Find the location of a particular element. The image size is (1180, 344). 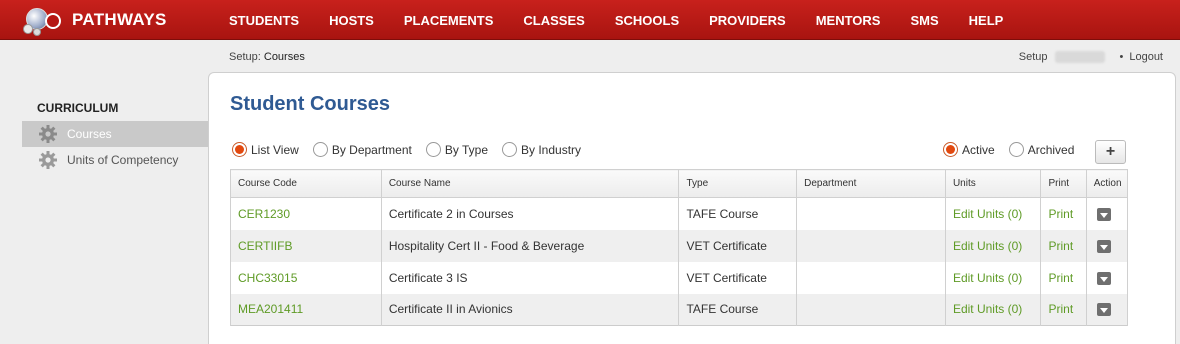

nav-mentors: MENTORS is located at coordinates (848, 20).